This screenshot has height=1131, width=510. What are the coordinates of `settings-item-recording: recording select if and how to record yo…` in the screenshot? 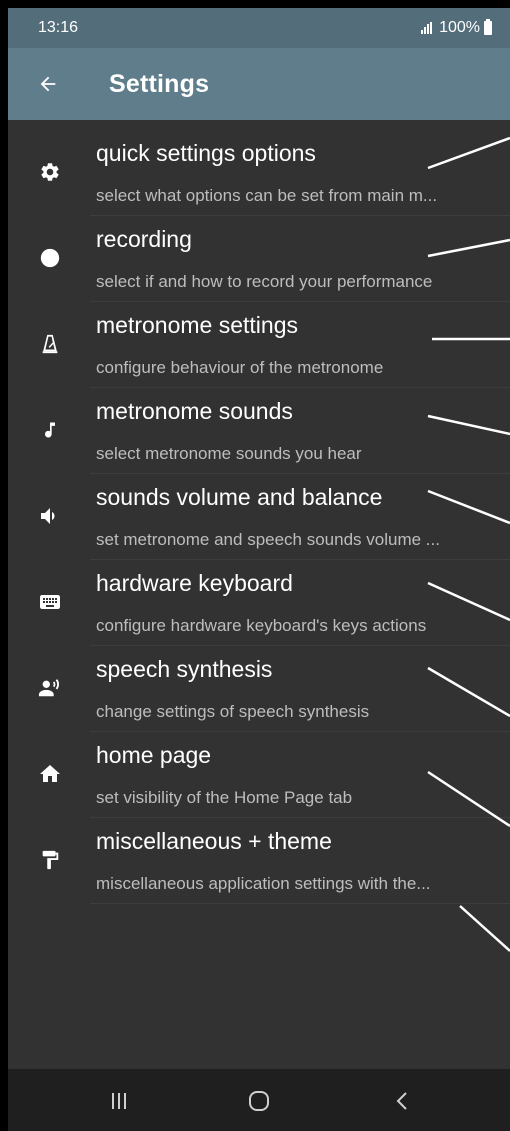 It's located at (259, 259).